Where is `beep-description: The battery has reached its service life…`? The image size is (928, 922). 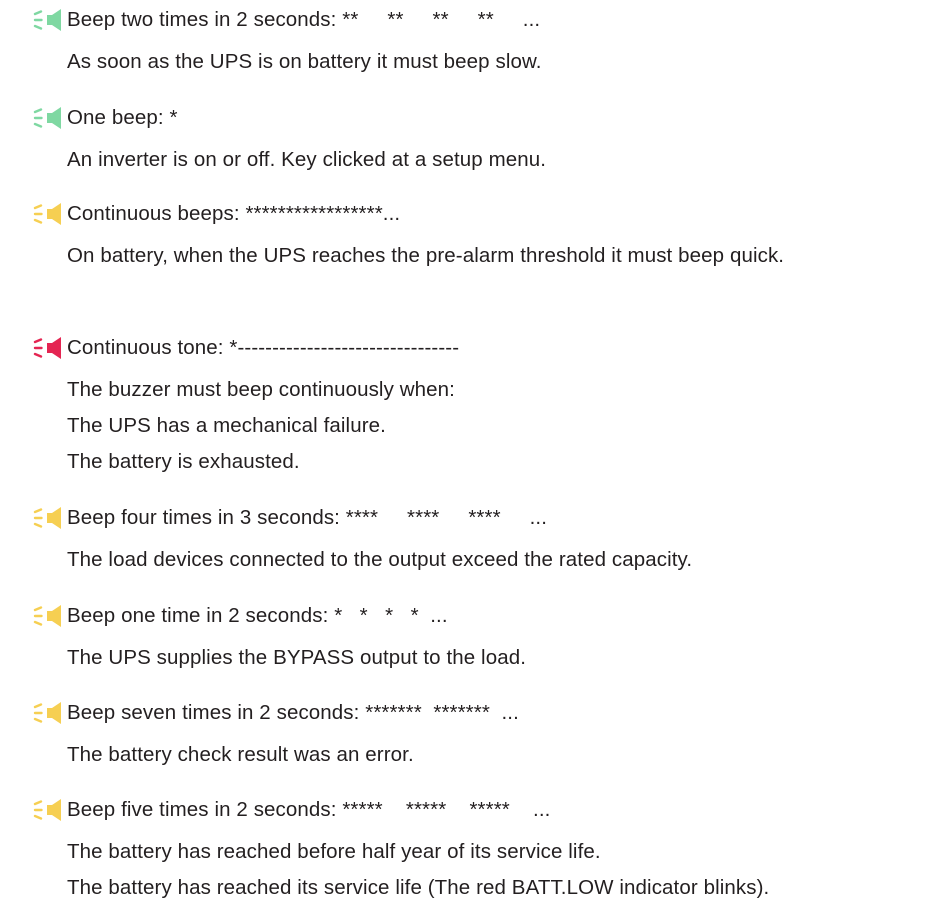 beep-description: The battery has reached its service life… is located at coordinates (418, 887).